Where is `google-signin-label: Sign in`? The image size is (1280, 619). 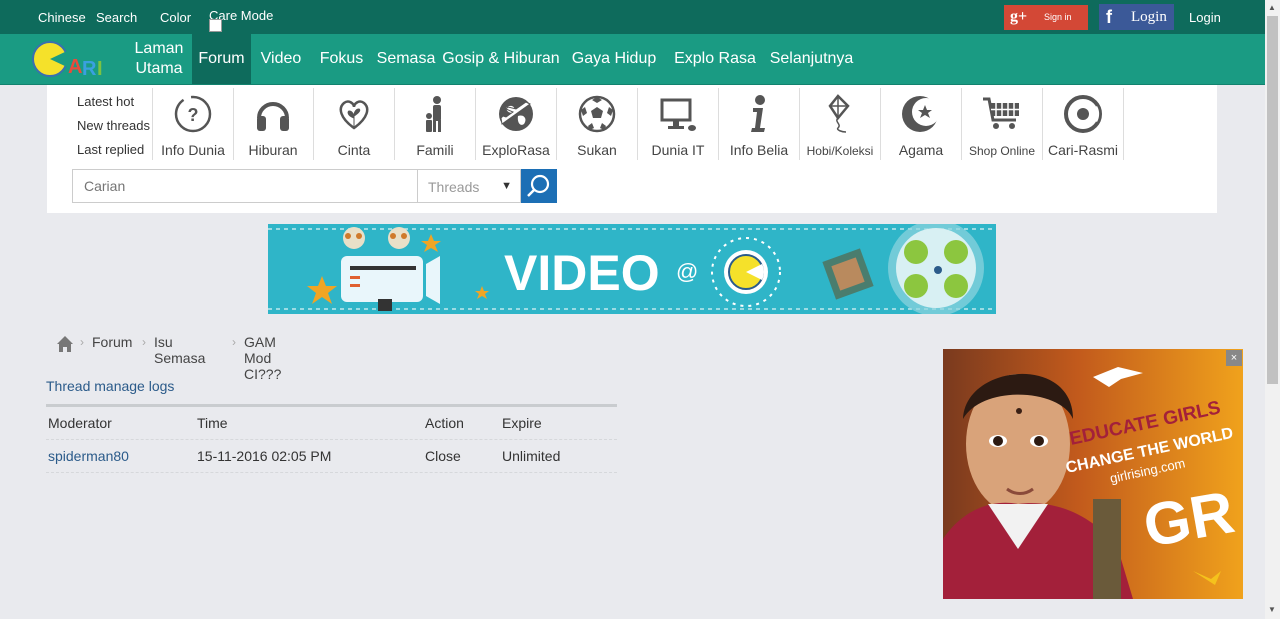 google-signin-label: Sign in is located at coordinates (1058, 17).